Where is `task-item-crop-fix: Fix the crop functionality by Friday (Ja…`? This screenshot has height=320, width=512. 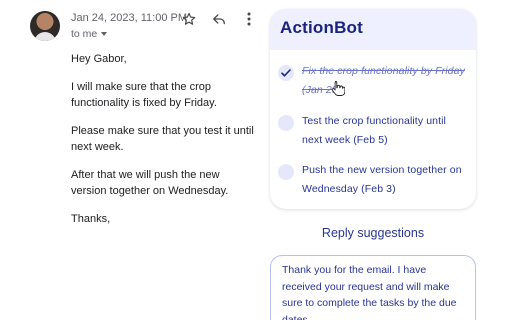 task-item-crop-fix: Fix the crop functionality by Friday (Ja… is located at coordinates (373, 81).